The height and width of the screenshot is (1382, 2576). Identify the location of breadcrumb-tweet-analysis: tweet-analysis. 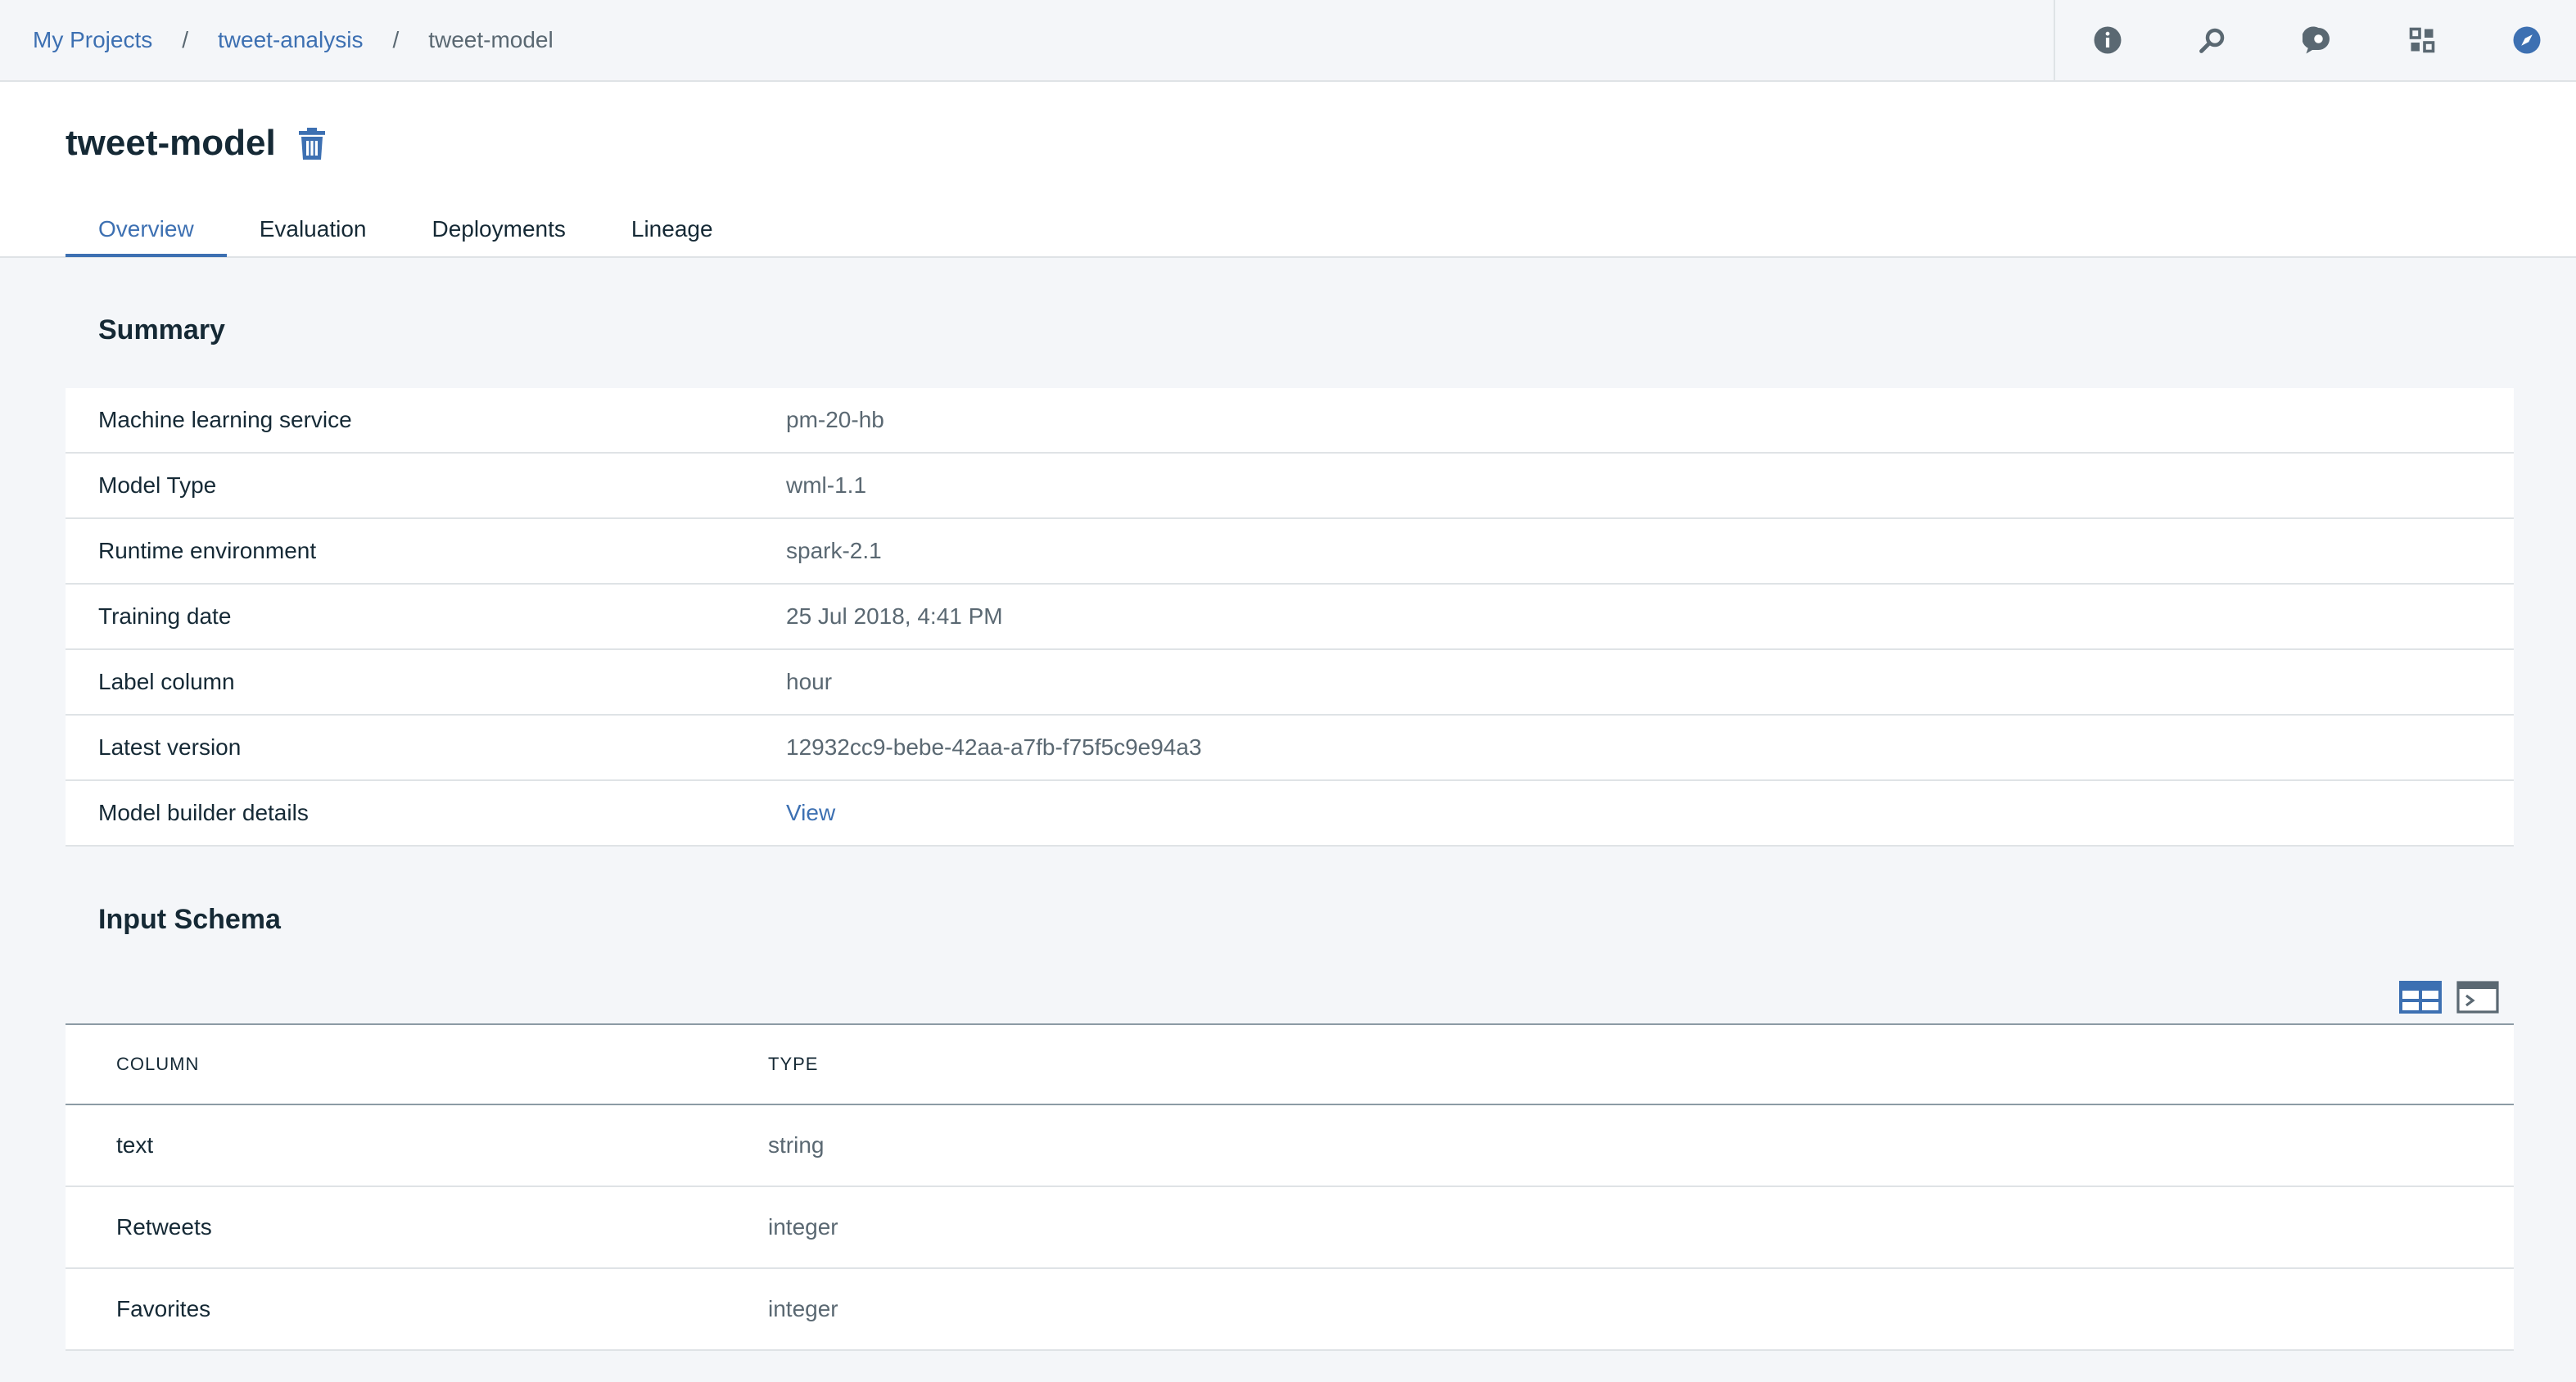
(290, 40).